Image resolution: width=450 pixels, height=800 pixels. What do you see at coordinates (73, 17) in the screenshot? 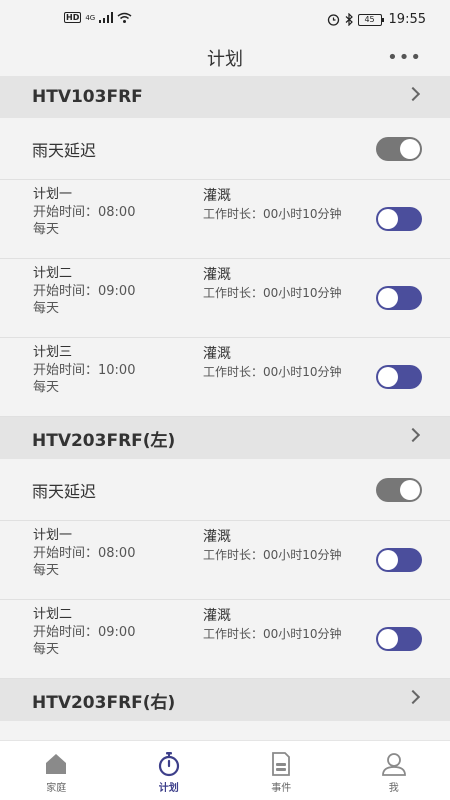
I see `hd-indicator: HD` at bounding box center [73, 17].